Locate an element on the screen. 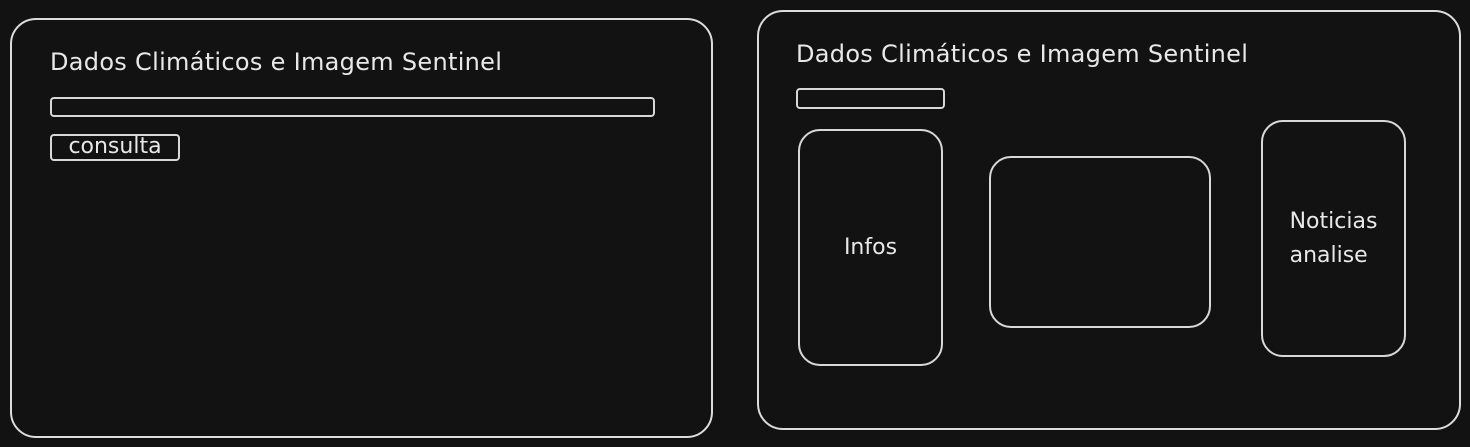  infos-card: Infos is located at coordinates (870, 247).